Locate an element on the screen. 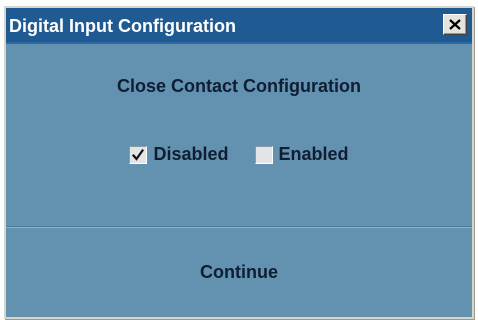 This screenshot has width=478, height=320. title-bar: Digital Input Configuration is located at coordinates (239, 26).